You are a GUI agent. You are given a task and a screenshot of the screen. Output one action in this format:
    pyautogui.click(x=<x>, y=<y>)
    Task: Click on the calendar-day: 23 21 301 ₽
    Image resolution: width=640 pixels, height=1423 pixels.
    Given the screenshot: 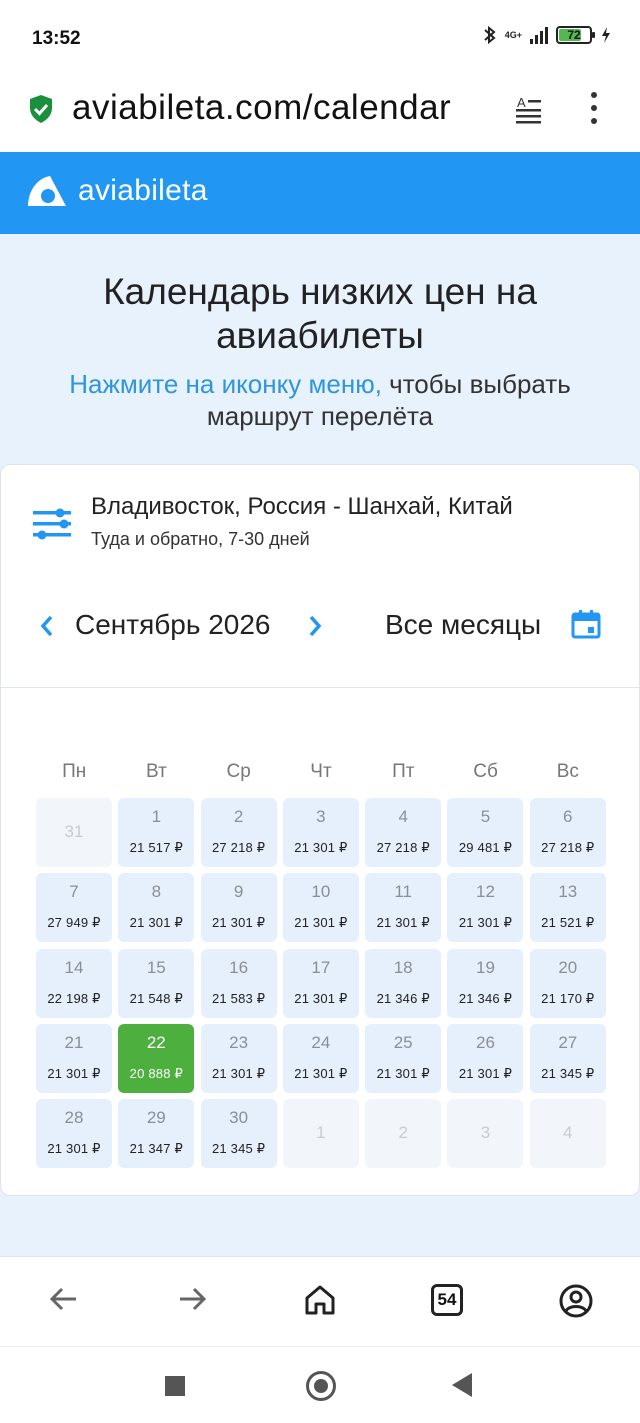 What is the action you would take?
    pyautogui.click(x=238, y=1058)
    